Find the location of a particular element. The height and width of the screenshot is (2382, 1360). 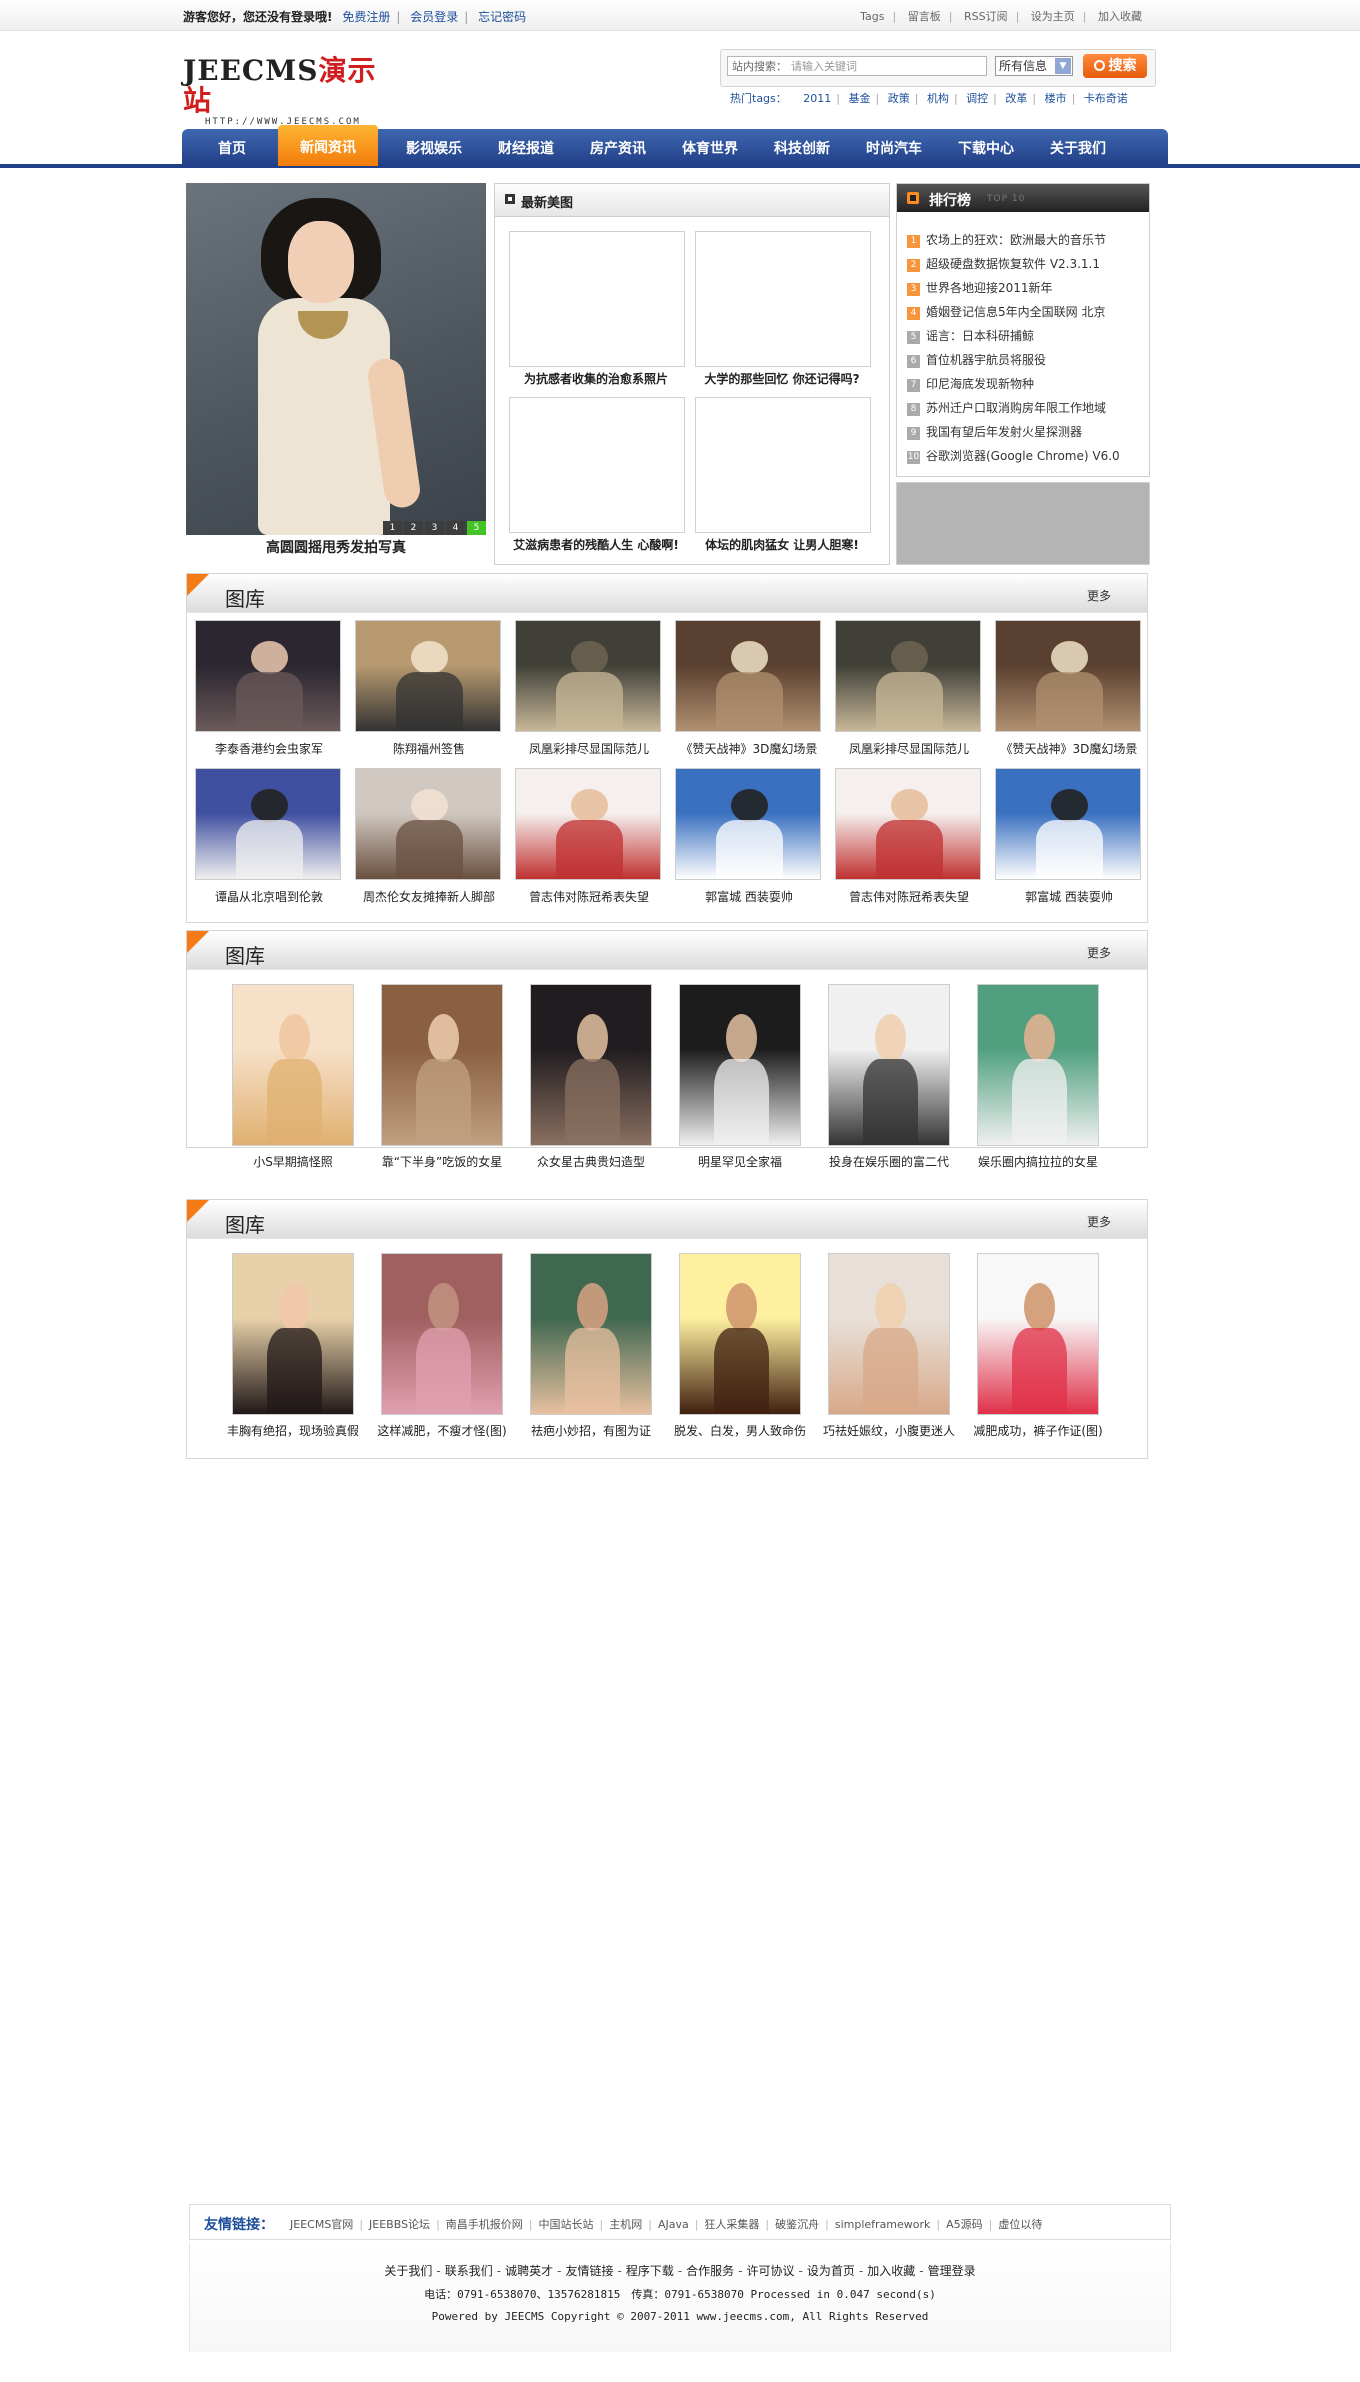

picture-caption: 体坛的肌肉猛女 让男人胆寒! is located at coordinates (782, 544).